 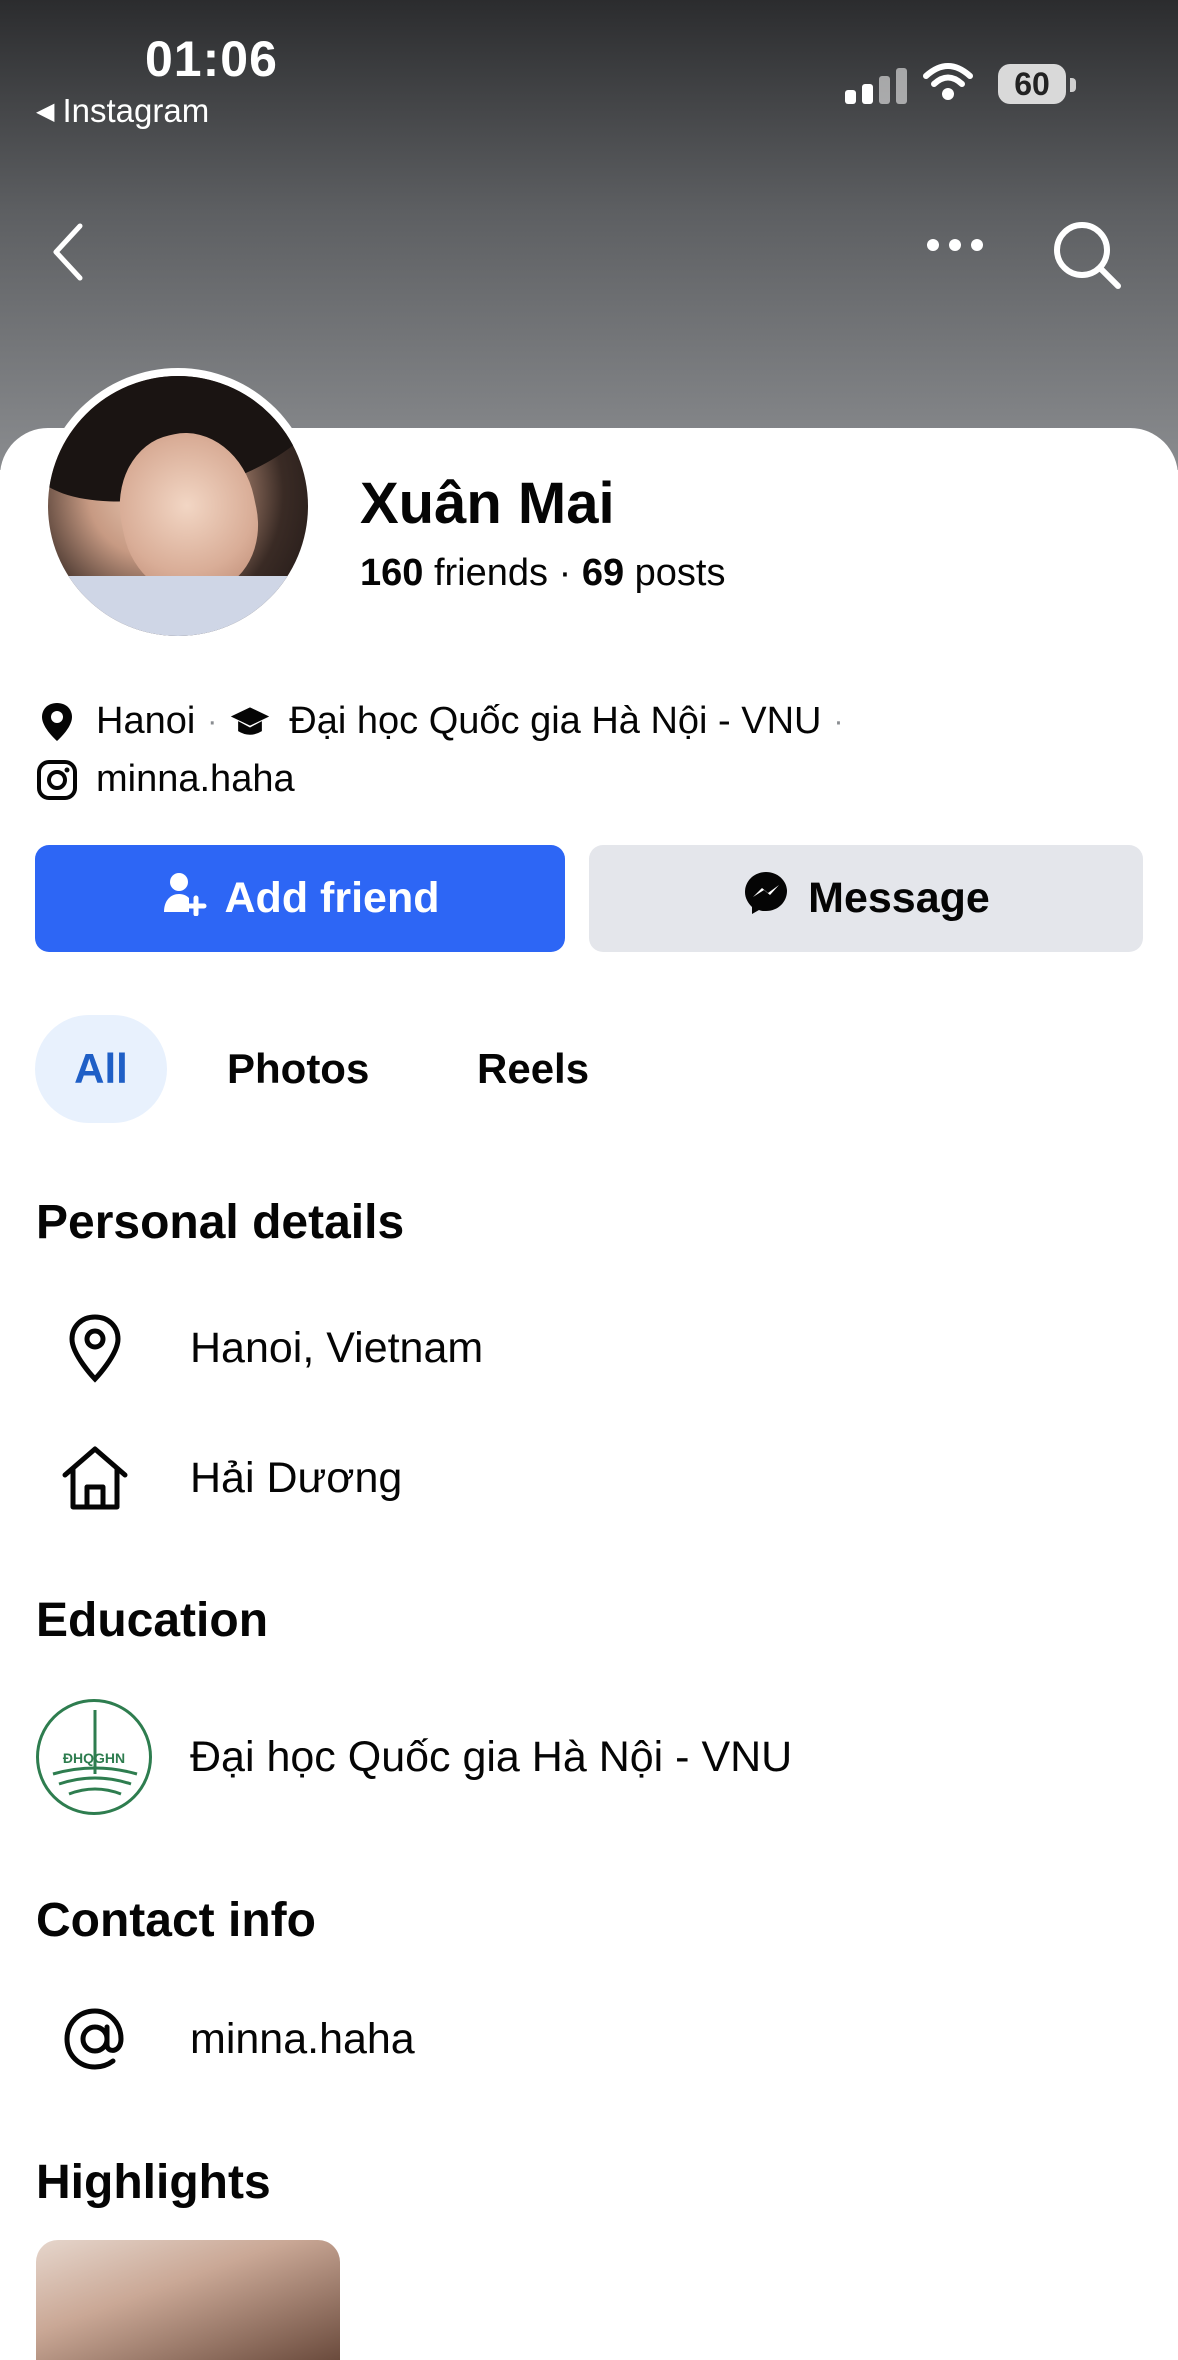 I want to click on tab-photos: Photos, so click(x=298, y=1069).